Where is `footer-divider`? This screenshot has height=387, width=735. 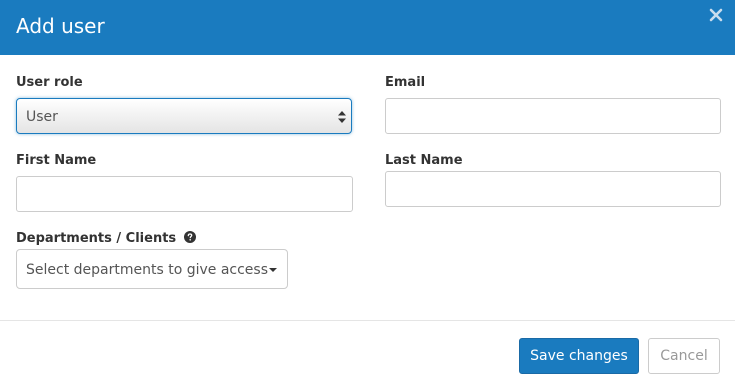
footer-divider is located at coordinates (367, 320).